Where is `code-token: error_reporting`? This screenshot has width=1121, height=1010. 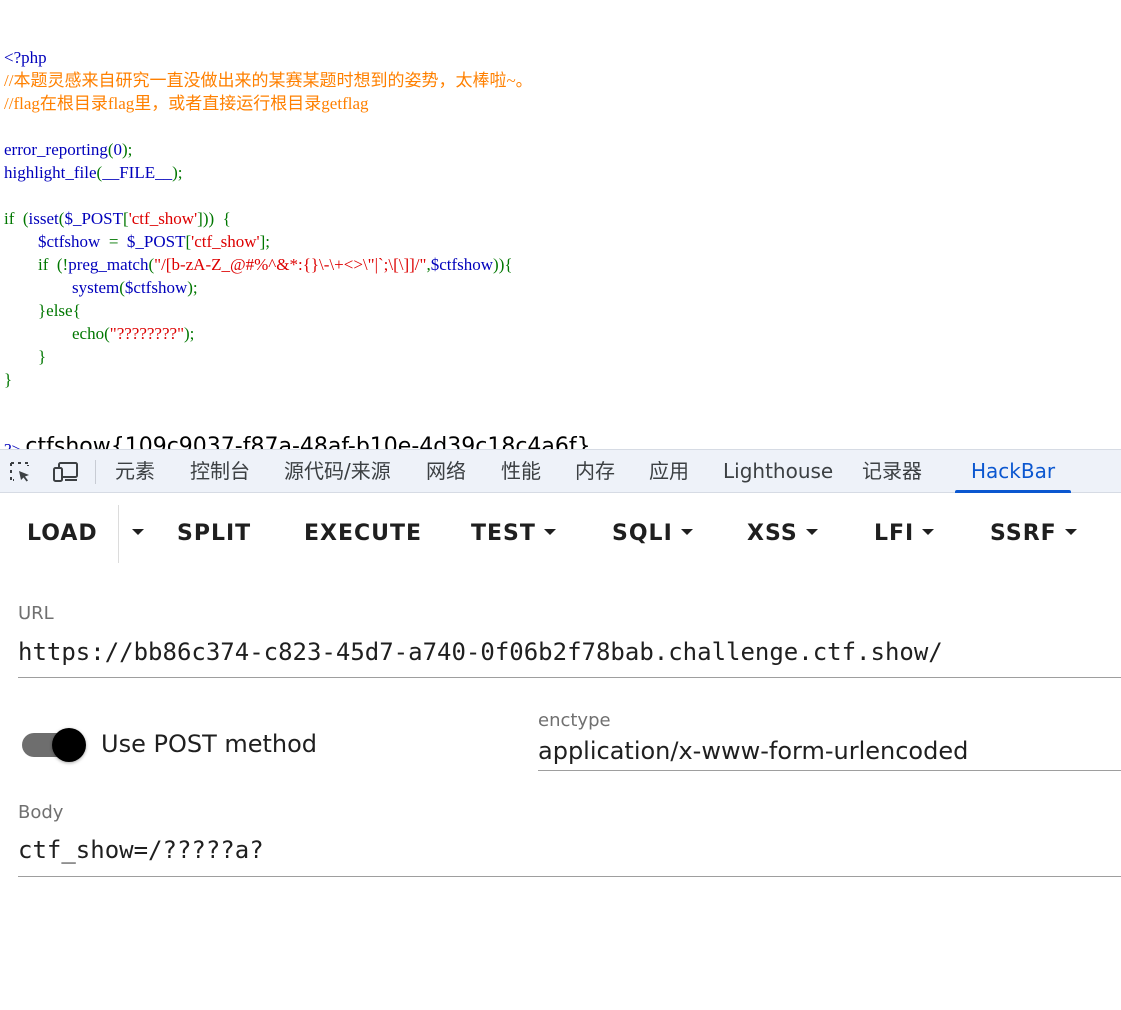 code-token: error_reporting is located at coordinates (56, 149).